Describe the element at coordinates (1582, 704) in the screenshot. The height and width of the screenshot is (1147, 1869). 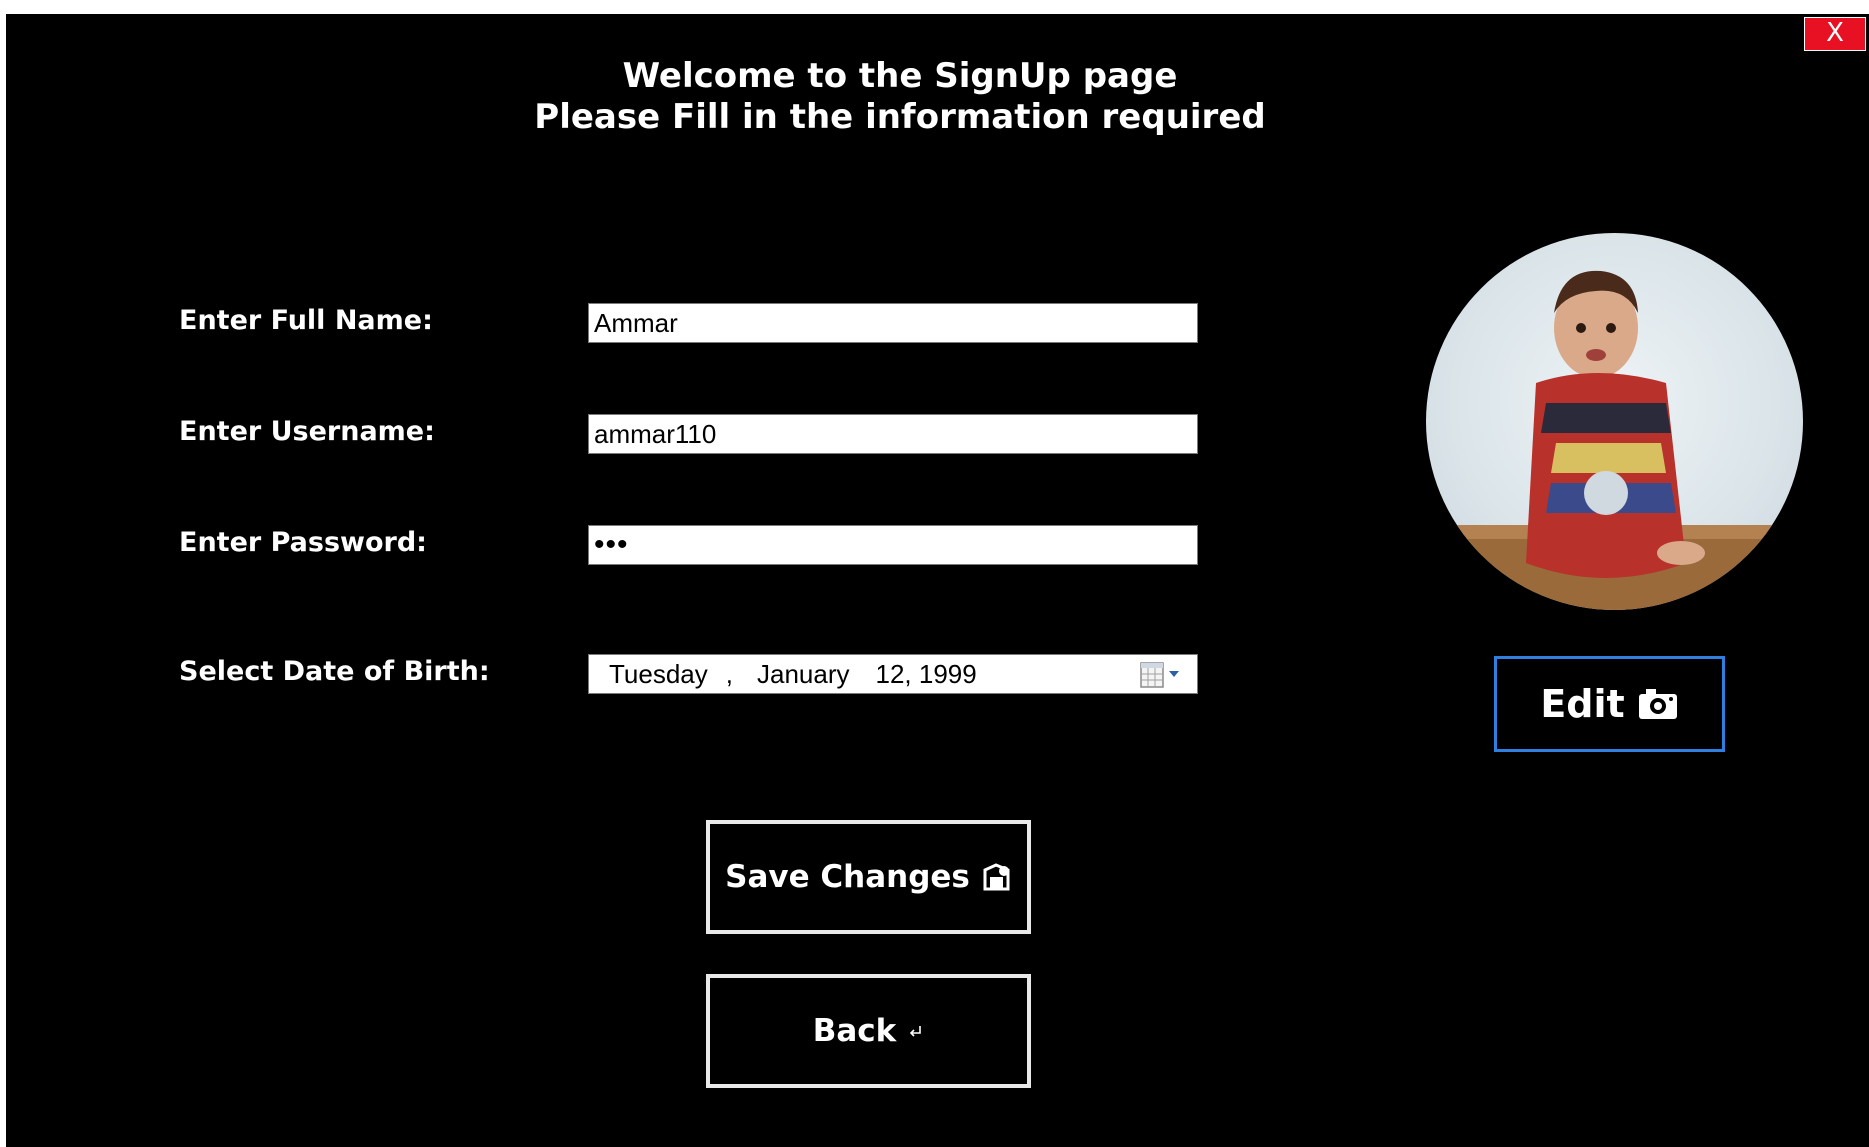
I see `edit-label: Edit` at that location.